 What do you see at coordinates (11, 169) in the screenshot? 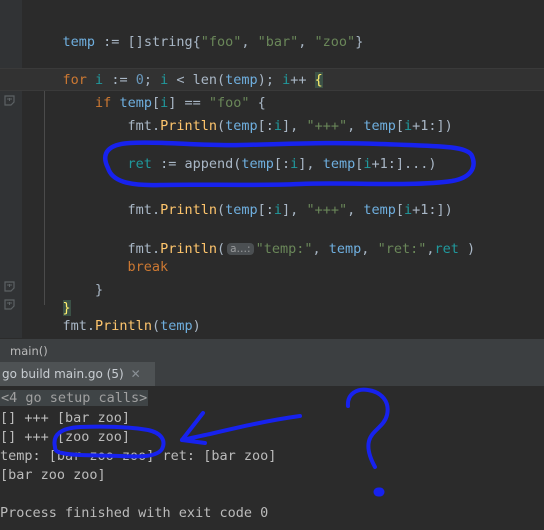
I see `editor-gutter` at bounding box center [11, 169].